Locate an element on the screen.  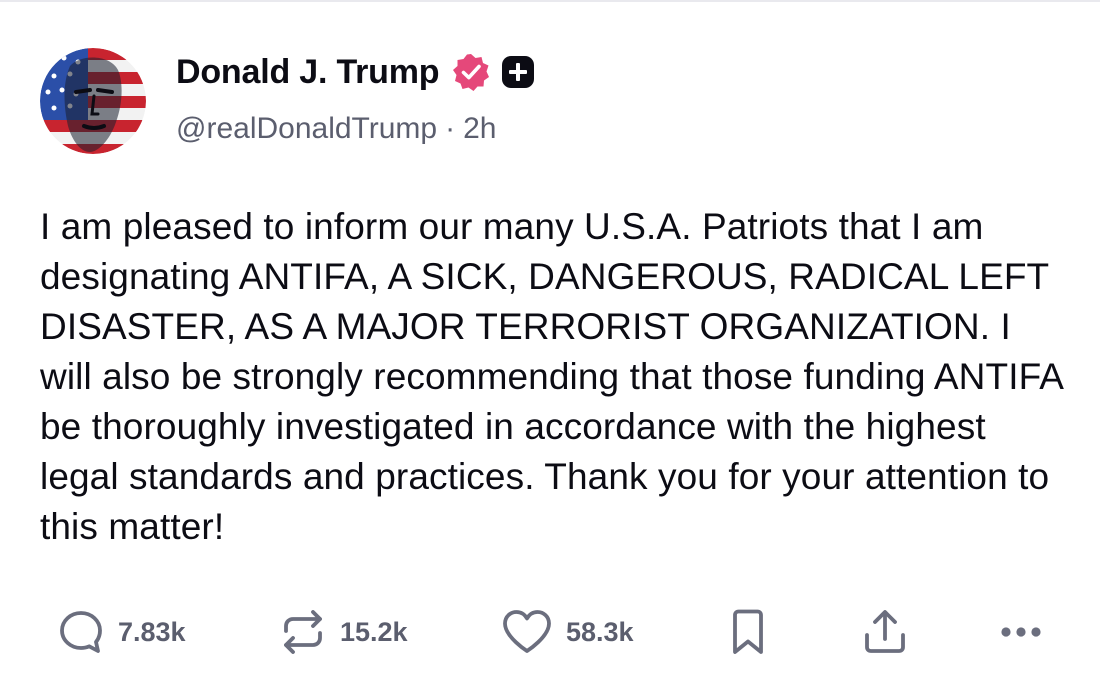
bookmark-icon is located at coordinates (748, 631).